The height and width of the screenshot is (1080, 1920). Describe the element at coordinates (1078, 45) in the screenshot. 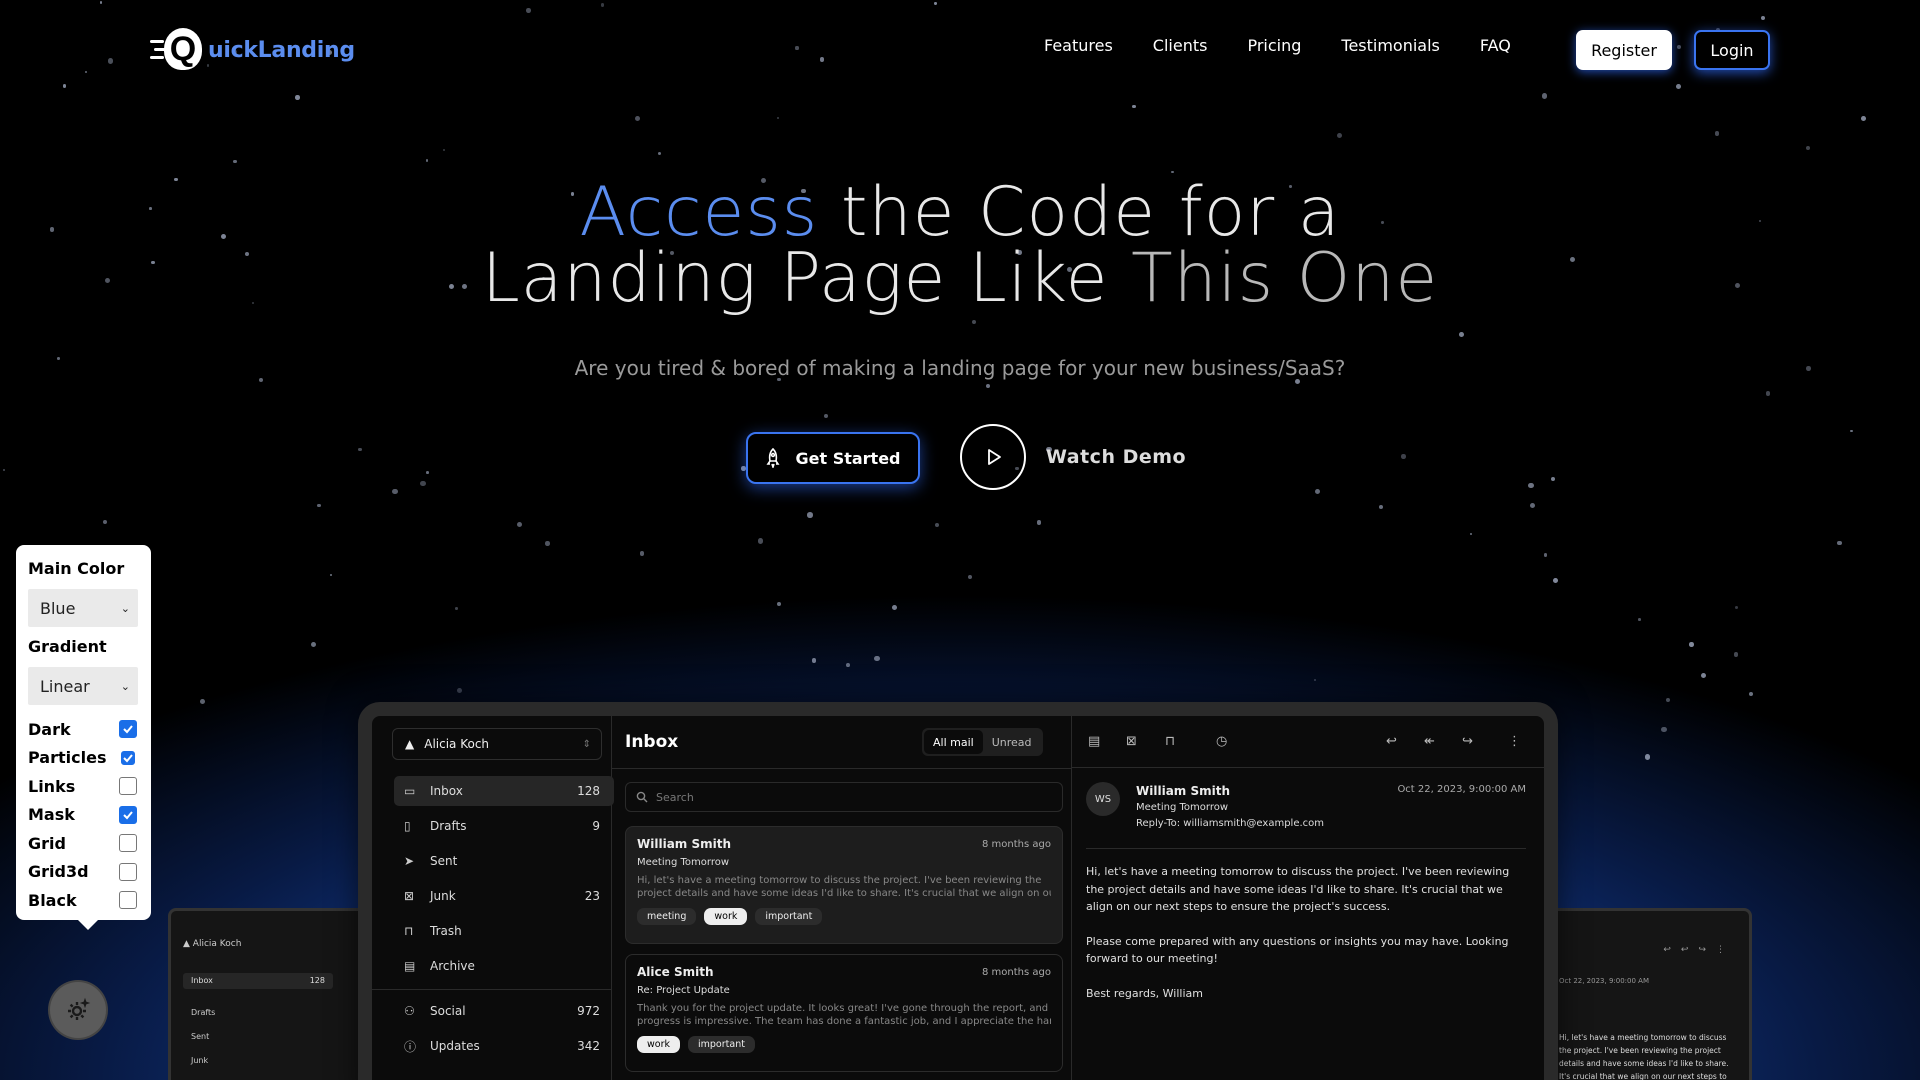

I see `nav-link-features: Features` at that location.